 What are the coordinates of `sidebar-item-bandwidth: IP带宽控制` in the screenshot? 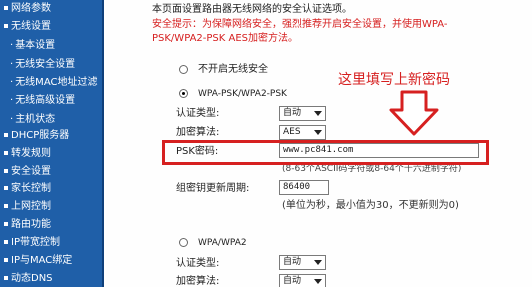 It's located at (51, 242).